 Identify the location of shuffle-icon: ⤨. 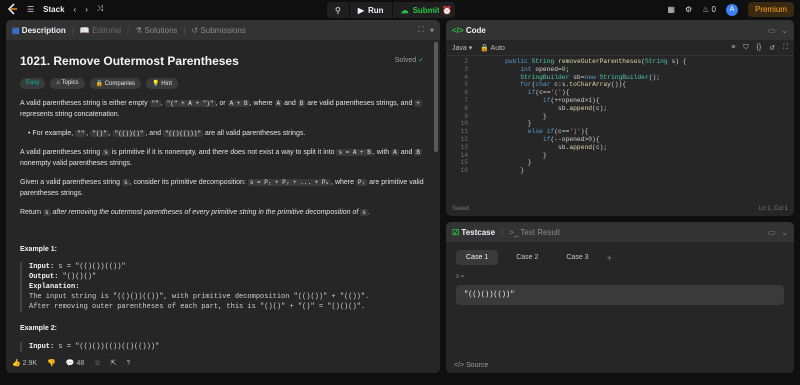
(100, 9).